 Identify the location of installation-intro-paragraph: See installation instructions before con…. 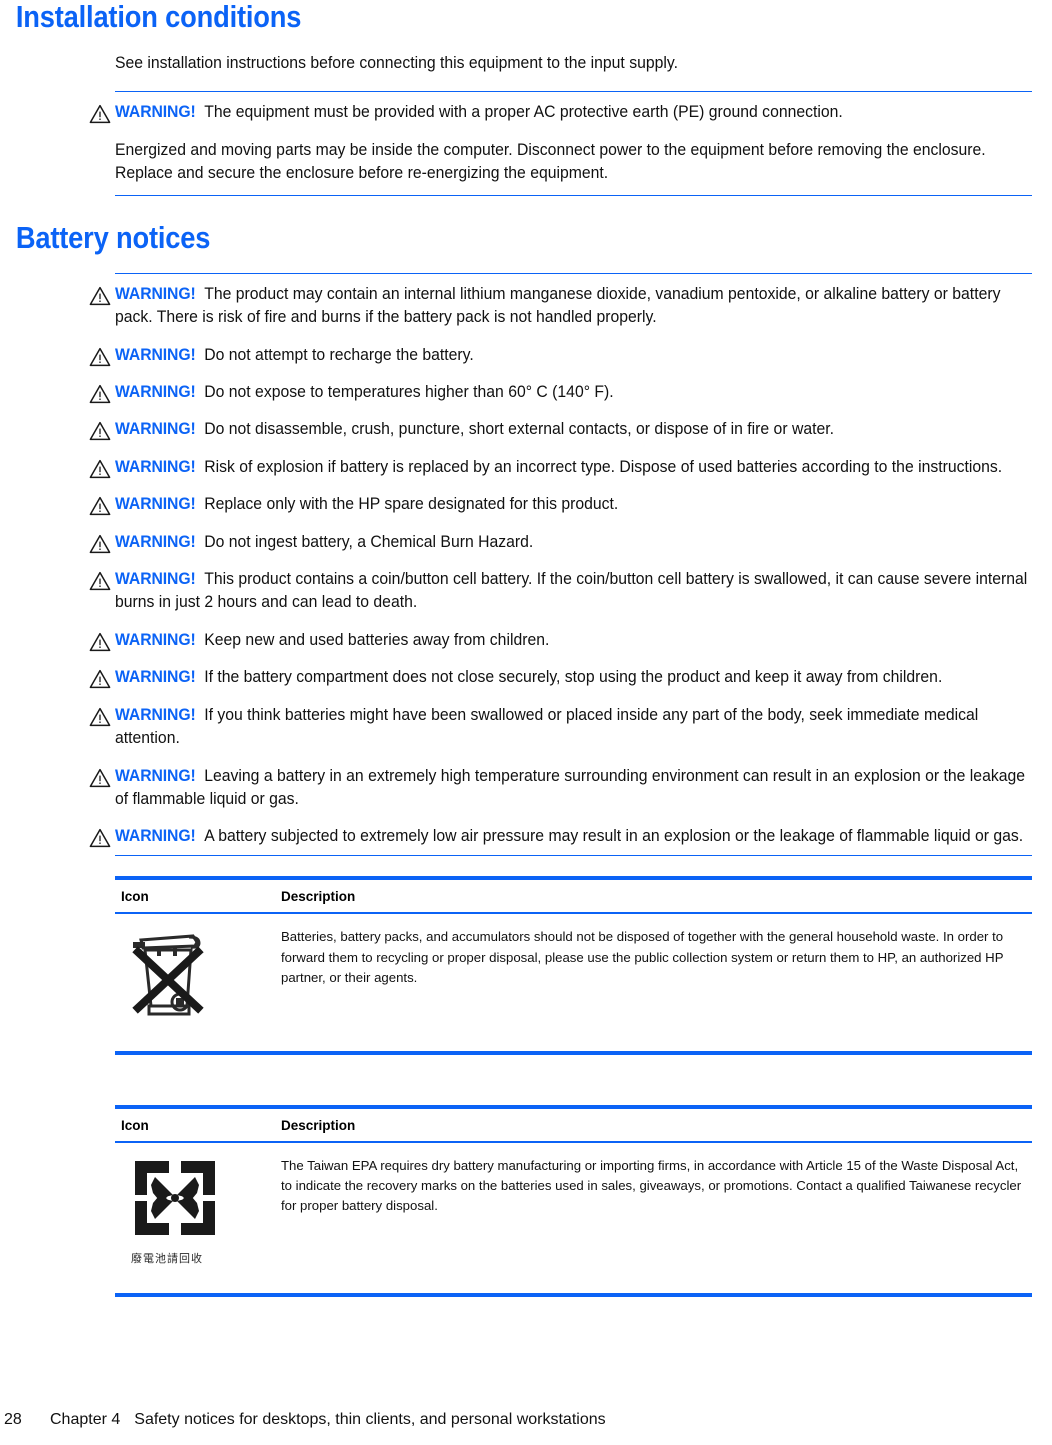
(396, 63).